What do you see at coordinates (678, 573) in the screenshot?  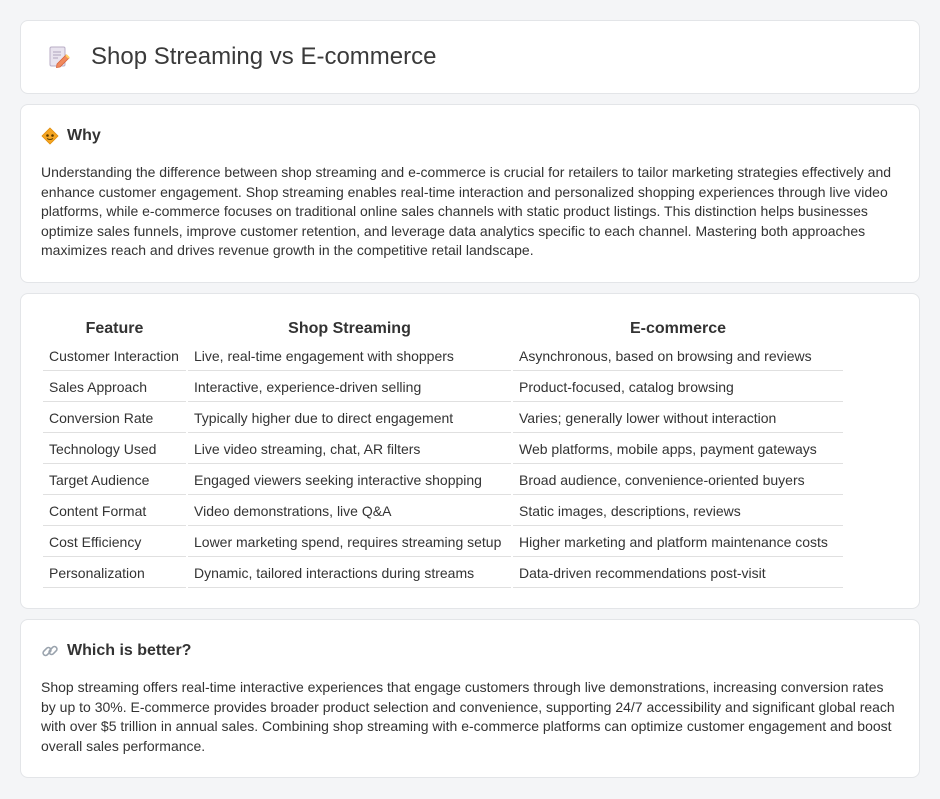 I see `e-commerce-cell: Data-driven recommendations post-visit` at bounding box center [678, 573].